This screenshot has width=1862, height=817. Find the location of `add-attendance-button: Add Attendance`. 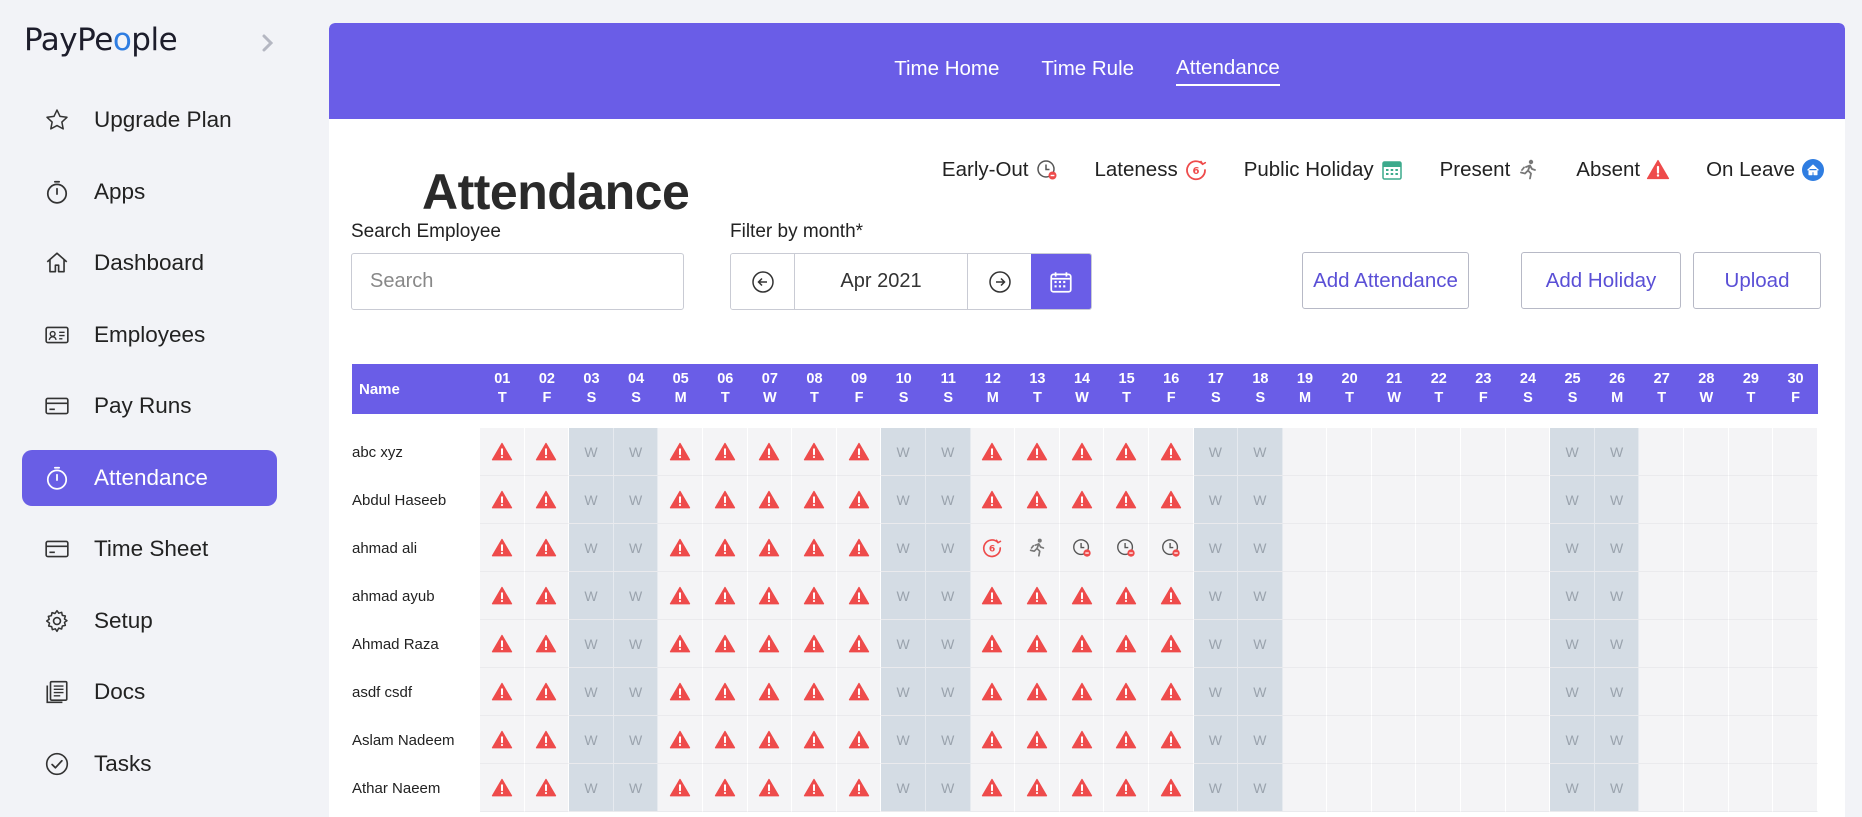

add-attendance-button: Add Attendance is located at coordinates (1385, 280).